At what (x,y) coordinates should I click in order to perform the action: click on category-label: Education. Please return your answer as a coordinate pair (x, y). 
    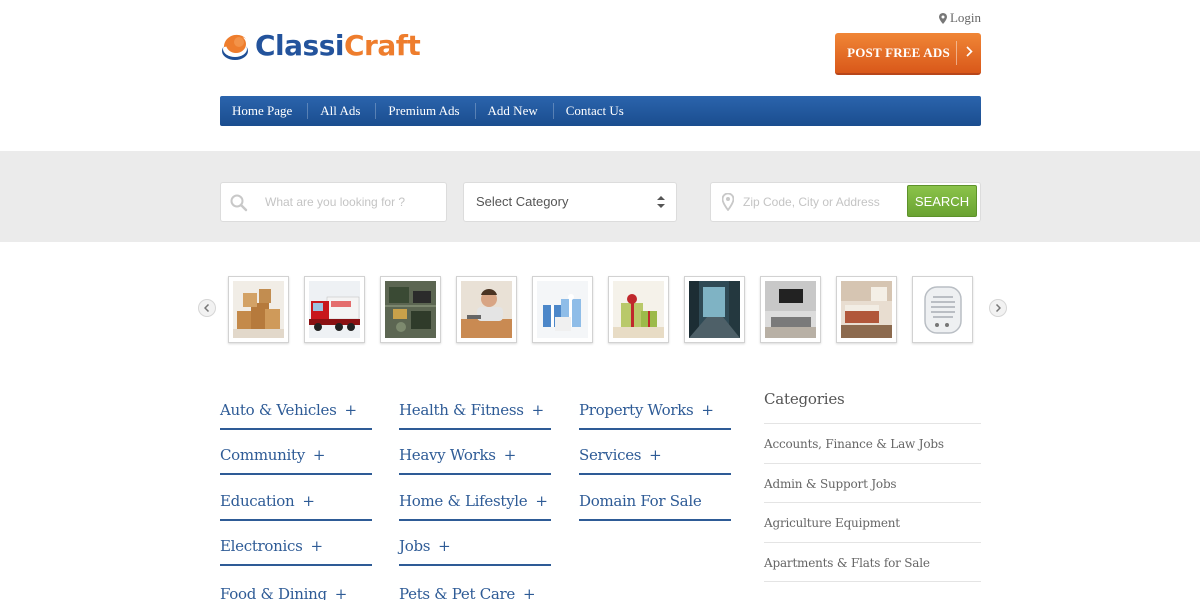
    Looking at the image, I should click on (257, 500).